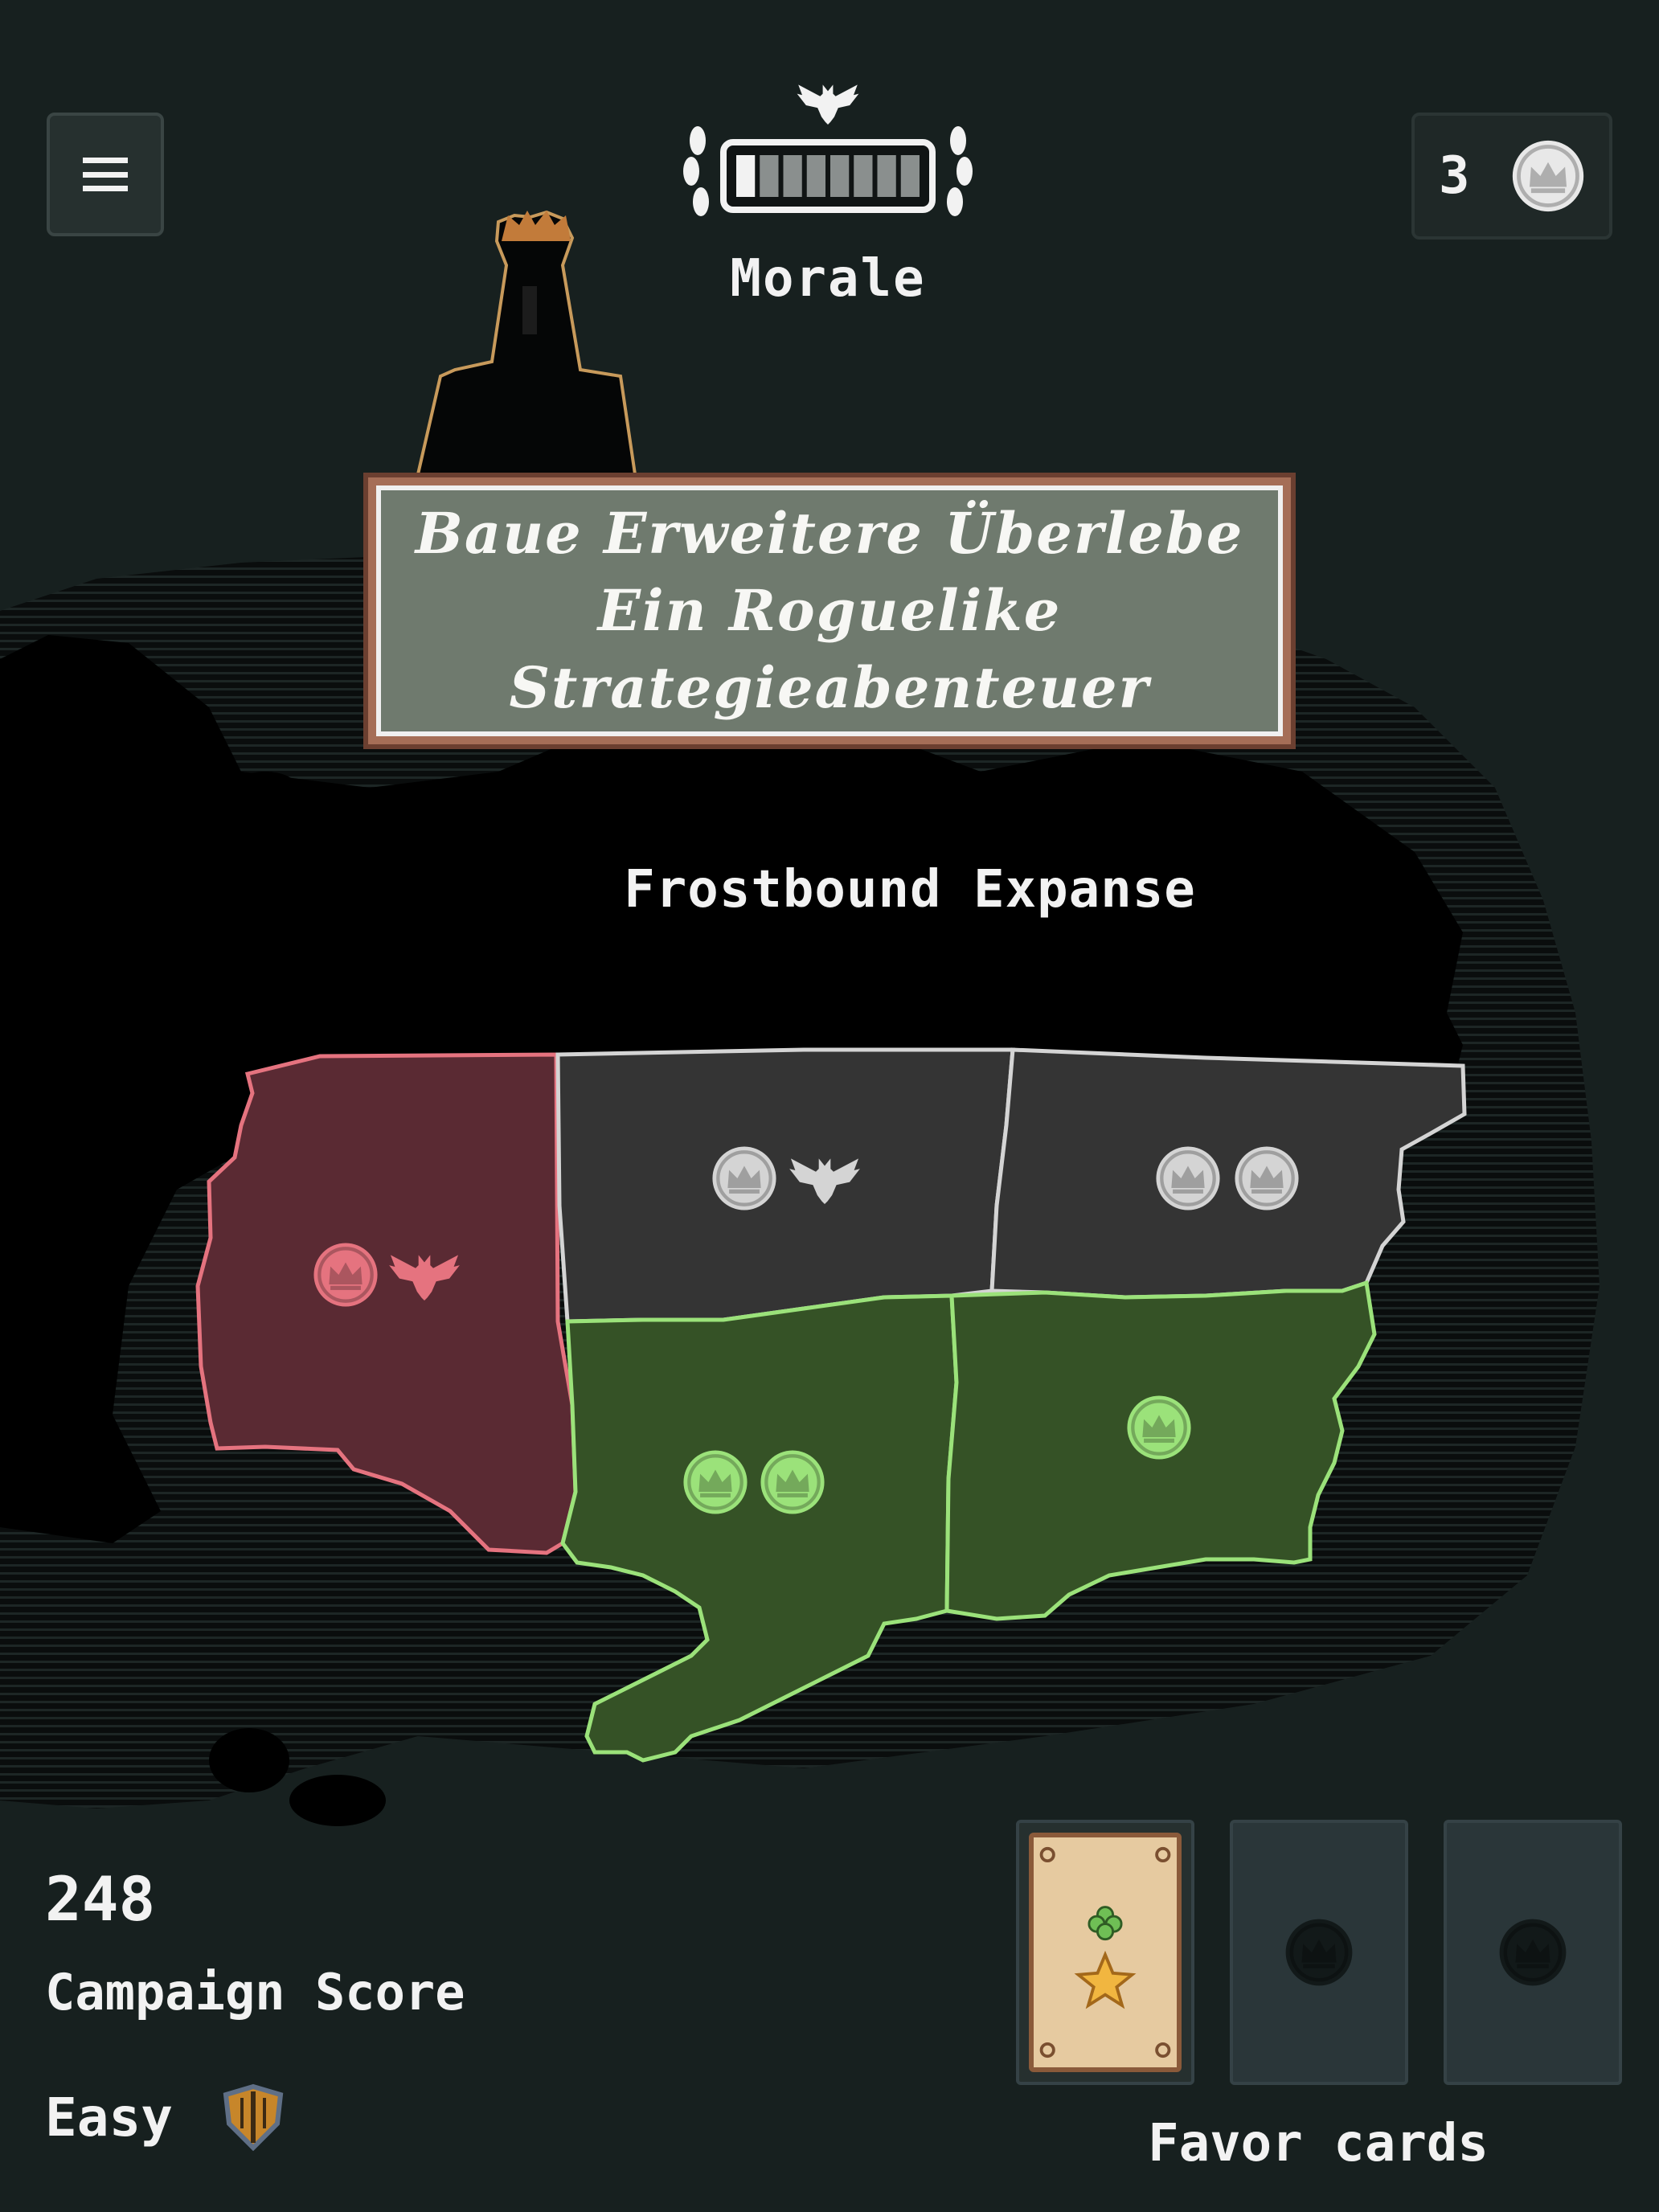  I want to click on crown-counter: 3, so click(1511, 176).